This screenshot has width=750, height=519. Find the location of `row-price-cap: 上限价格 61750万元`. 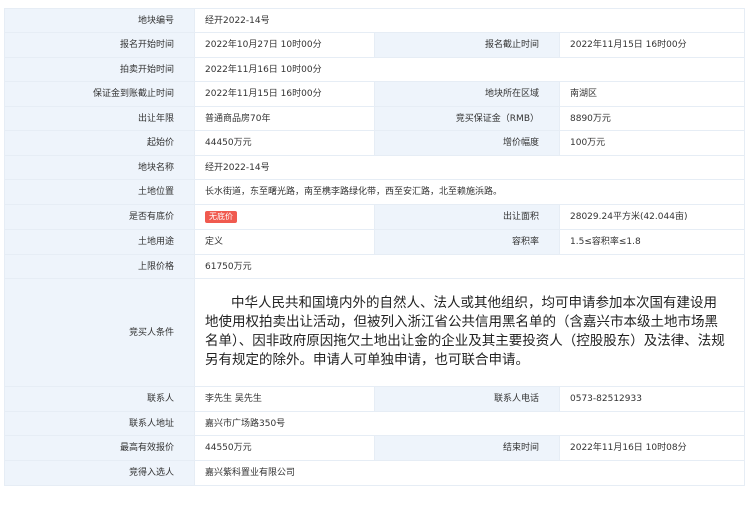

row-price-cap: 上限价格 61750万元 is located at coordinates (374, 266).